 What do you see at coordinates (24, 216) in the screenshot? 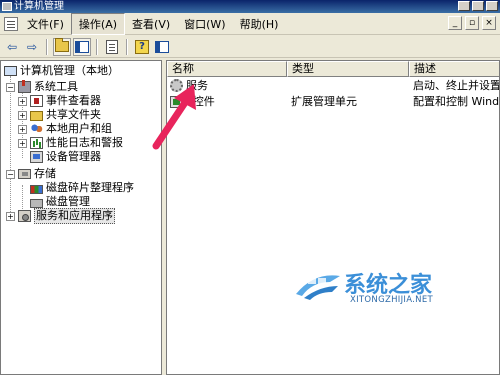
I see `services-icon` at bounding box center [24, 216].